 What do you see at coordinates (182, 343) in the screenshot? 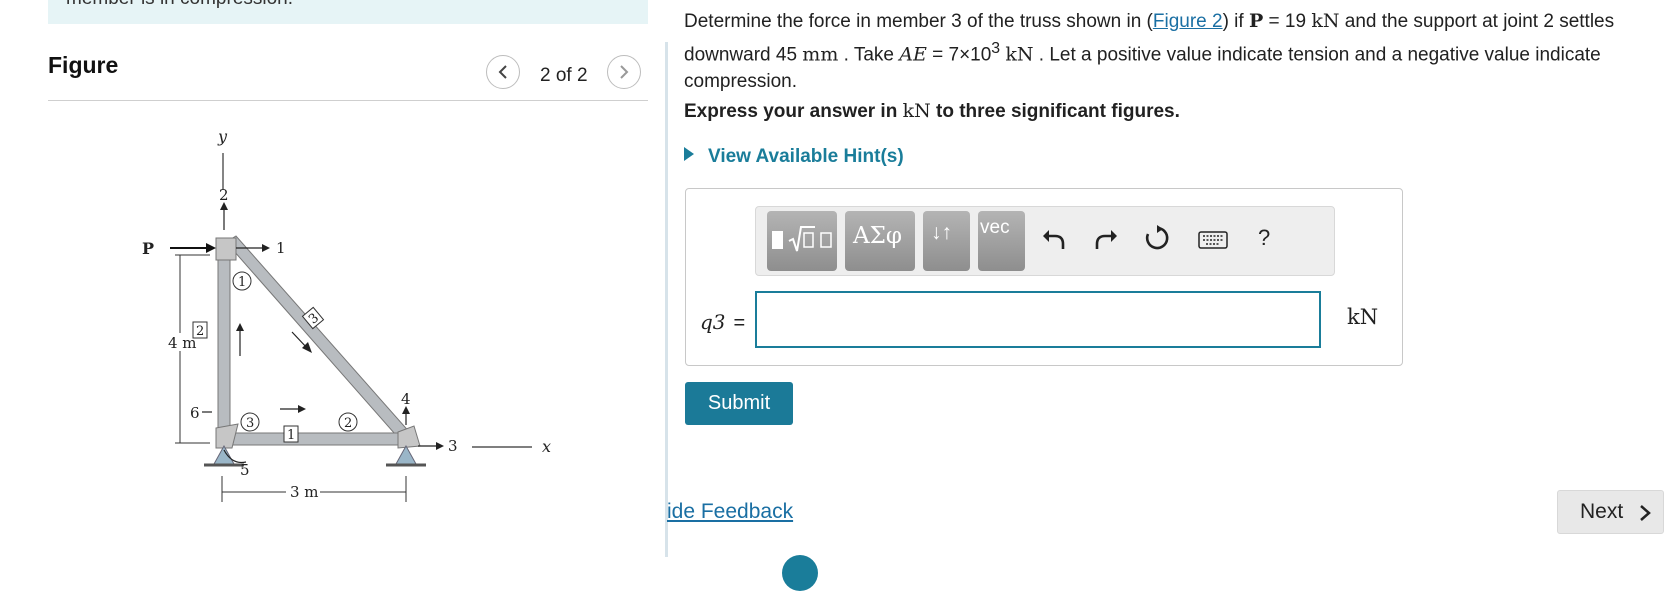
I see `height-dimension: 4 m` at bounding box center [182, 343].